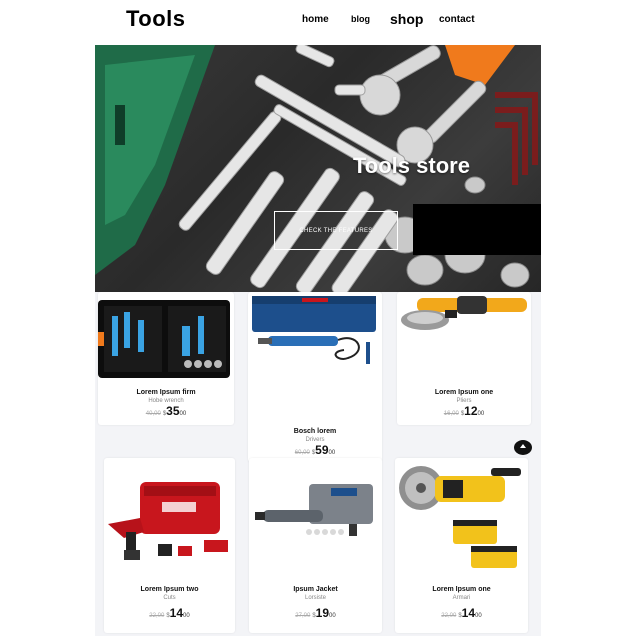 The height and width of the screenshot is (636, 636). Describe the element at coordinates (315, 589) in the screenshot. I see `product-name: Ipsum Jacket` at that location.